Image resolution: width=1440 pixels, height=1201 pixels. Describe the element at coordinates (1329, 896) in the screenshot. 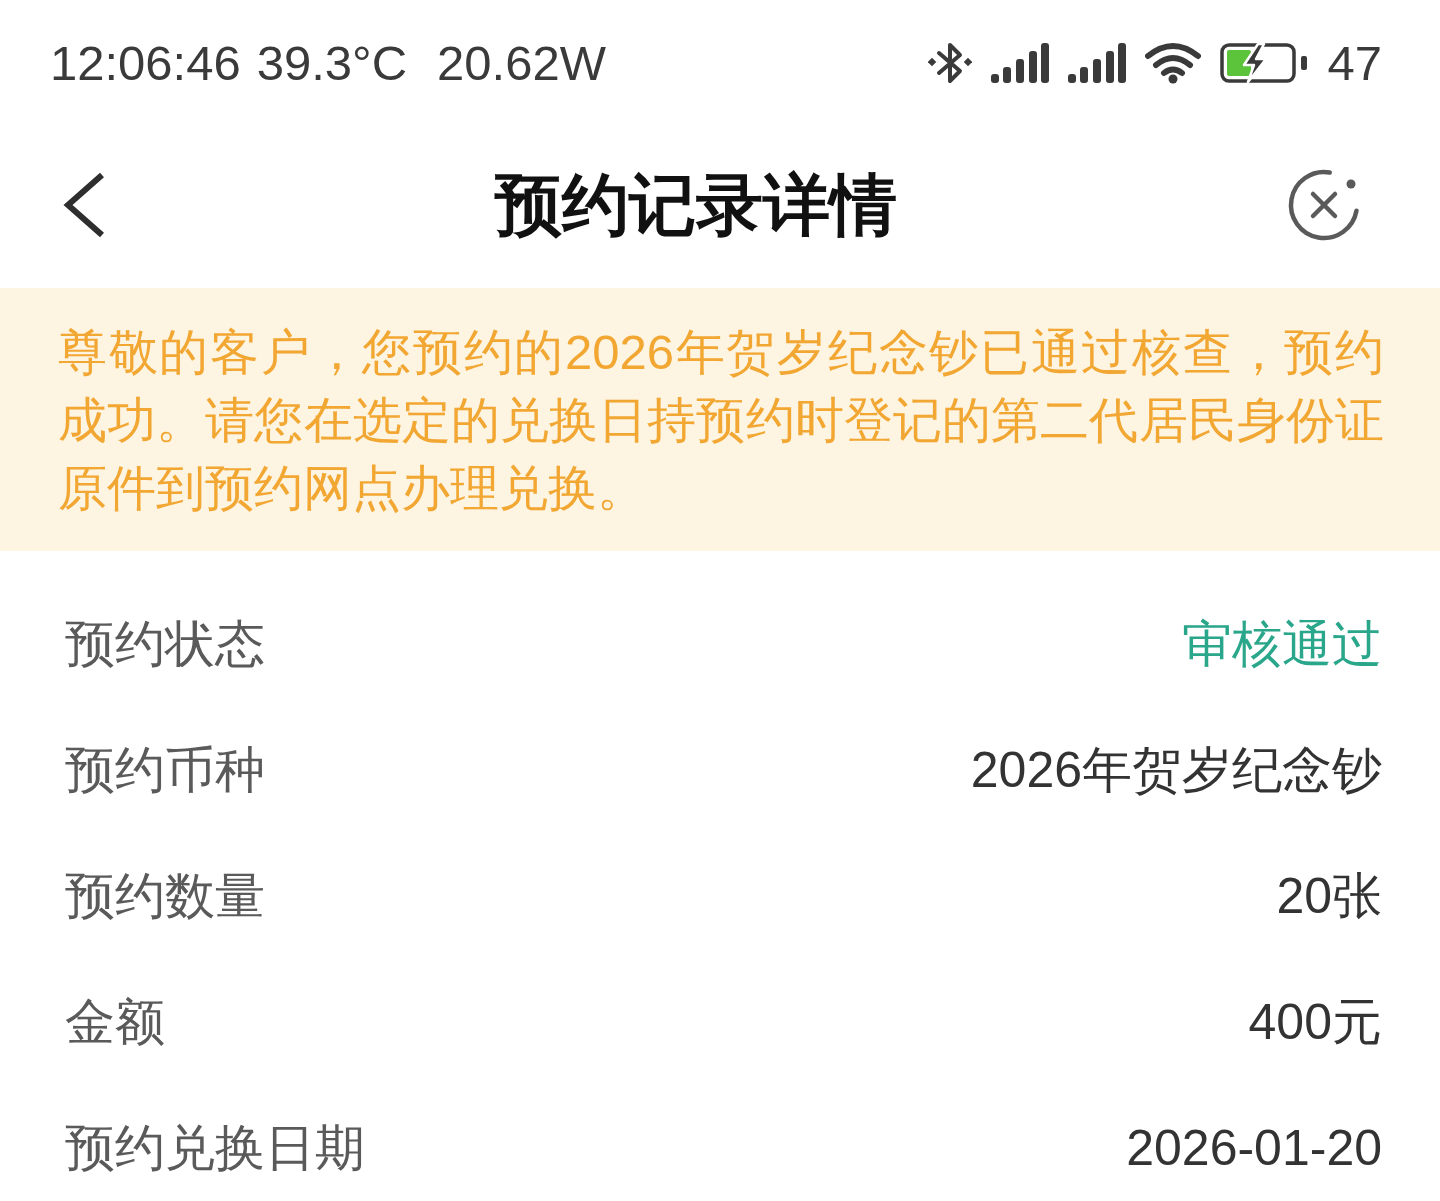

I see `detail-value: 20张` at that location.